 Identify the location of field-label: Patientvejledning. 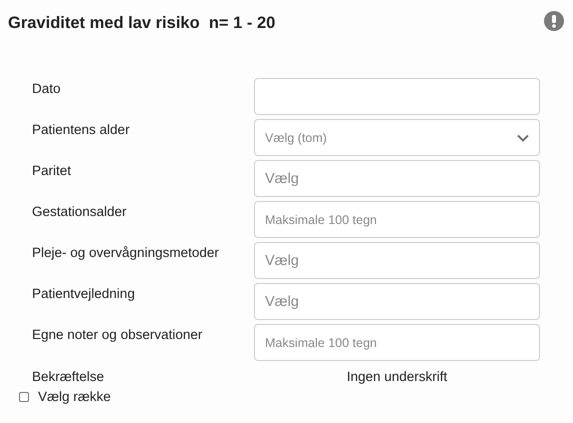
(84, 294).